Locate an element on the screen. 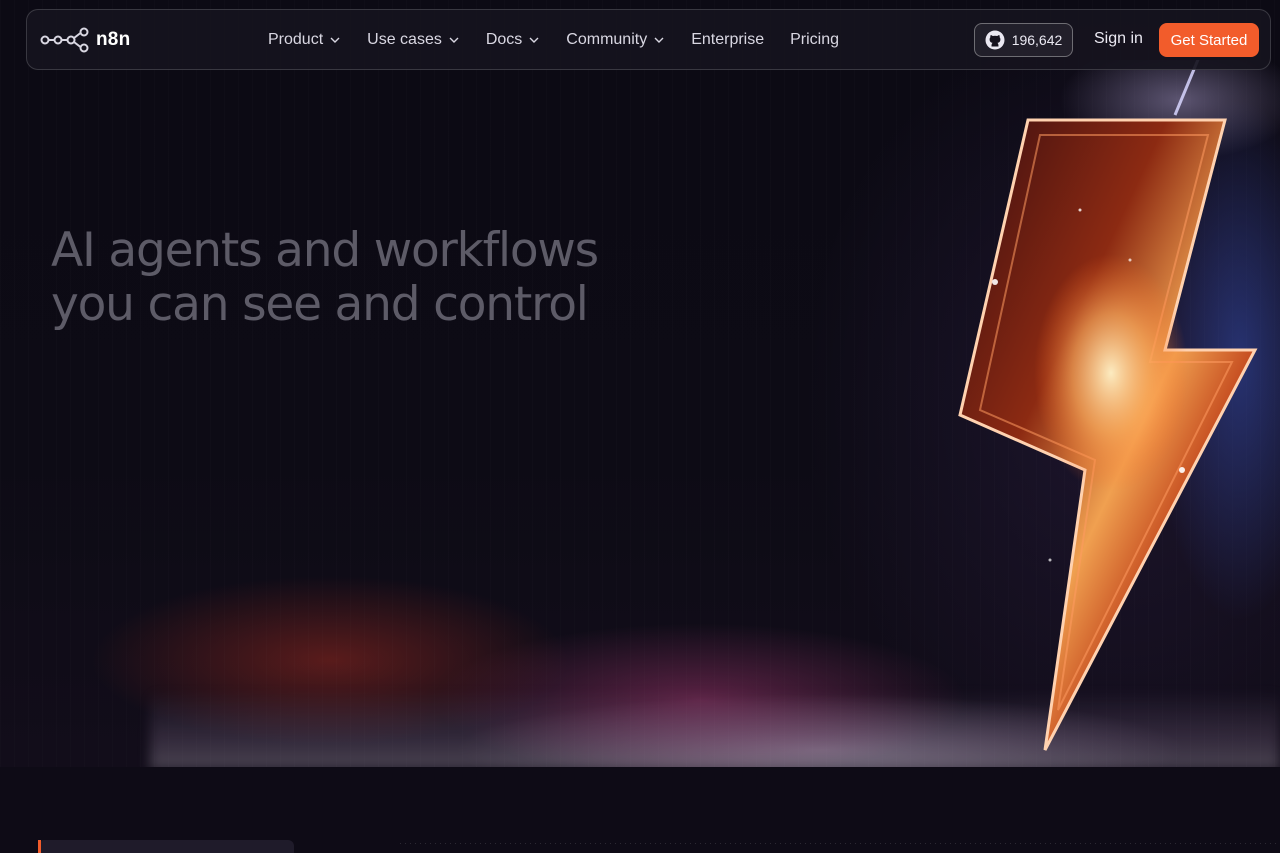 The width and height of the screenshot is (1280, 853). nav-item-enterprise: Enterprise is located at coordinates (727, 40).